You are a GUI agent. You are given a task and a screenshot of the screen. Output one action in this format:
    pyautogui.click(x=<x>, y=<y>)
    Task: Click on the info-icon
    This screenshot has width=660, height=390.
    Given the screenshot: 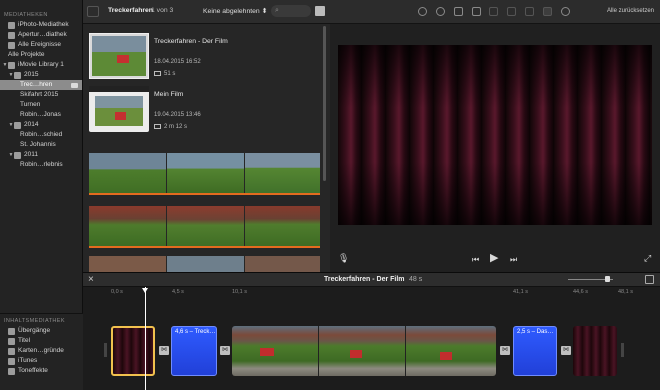 What is the action you would take?
    pyautogui.click(x=565, y=11)
    